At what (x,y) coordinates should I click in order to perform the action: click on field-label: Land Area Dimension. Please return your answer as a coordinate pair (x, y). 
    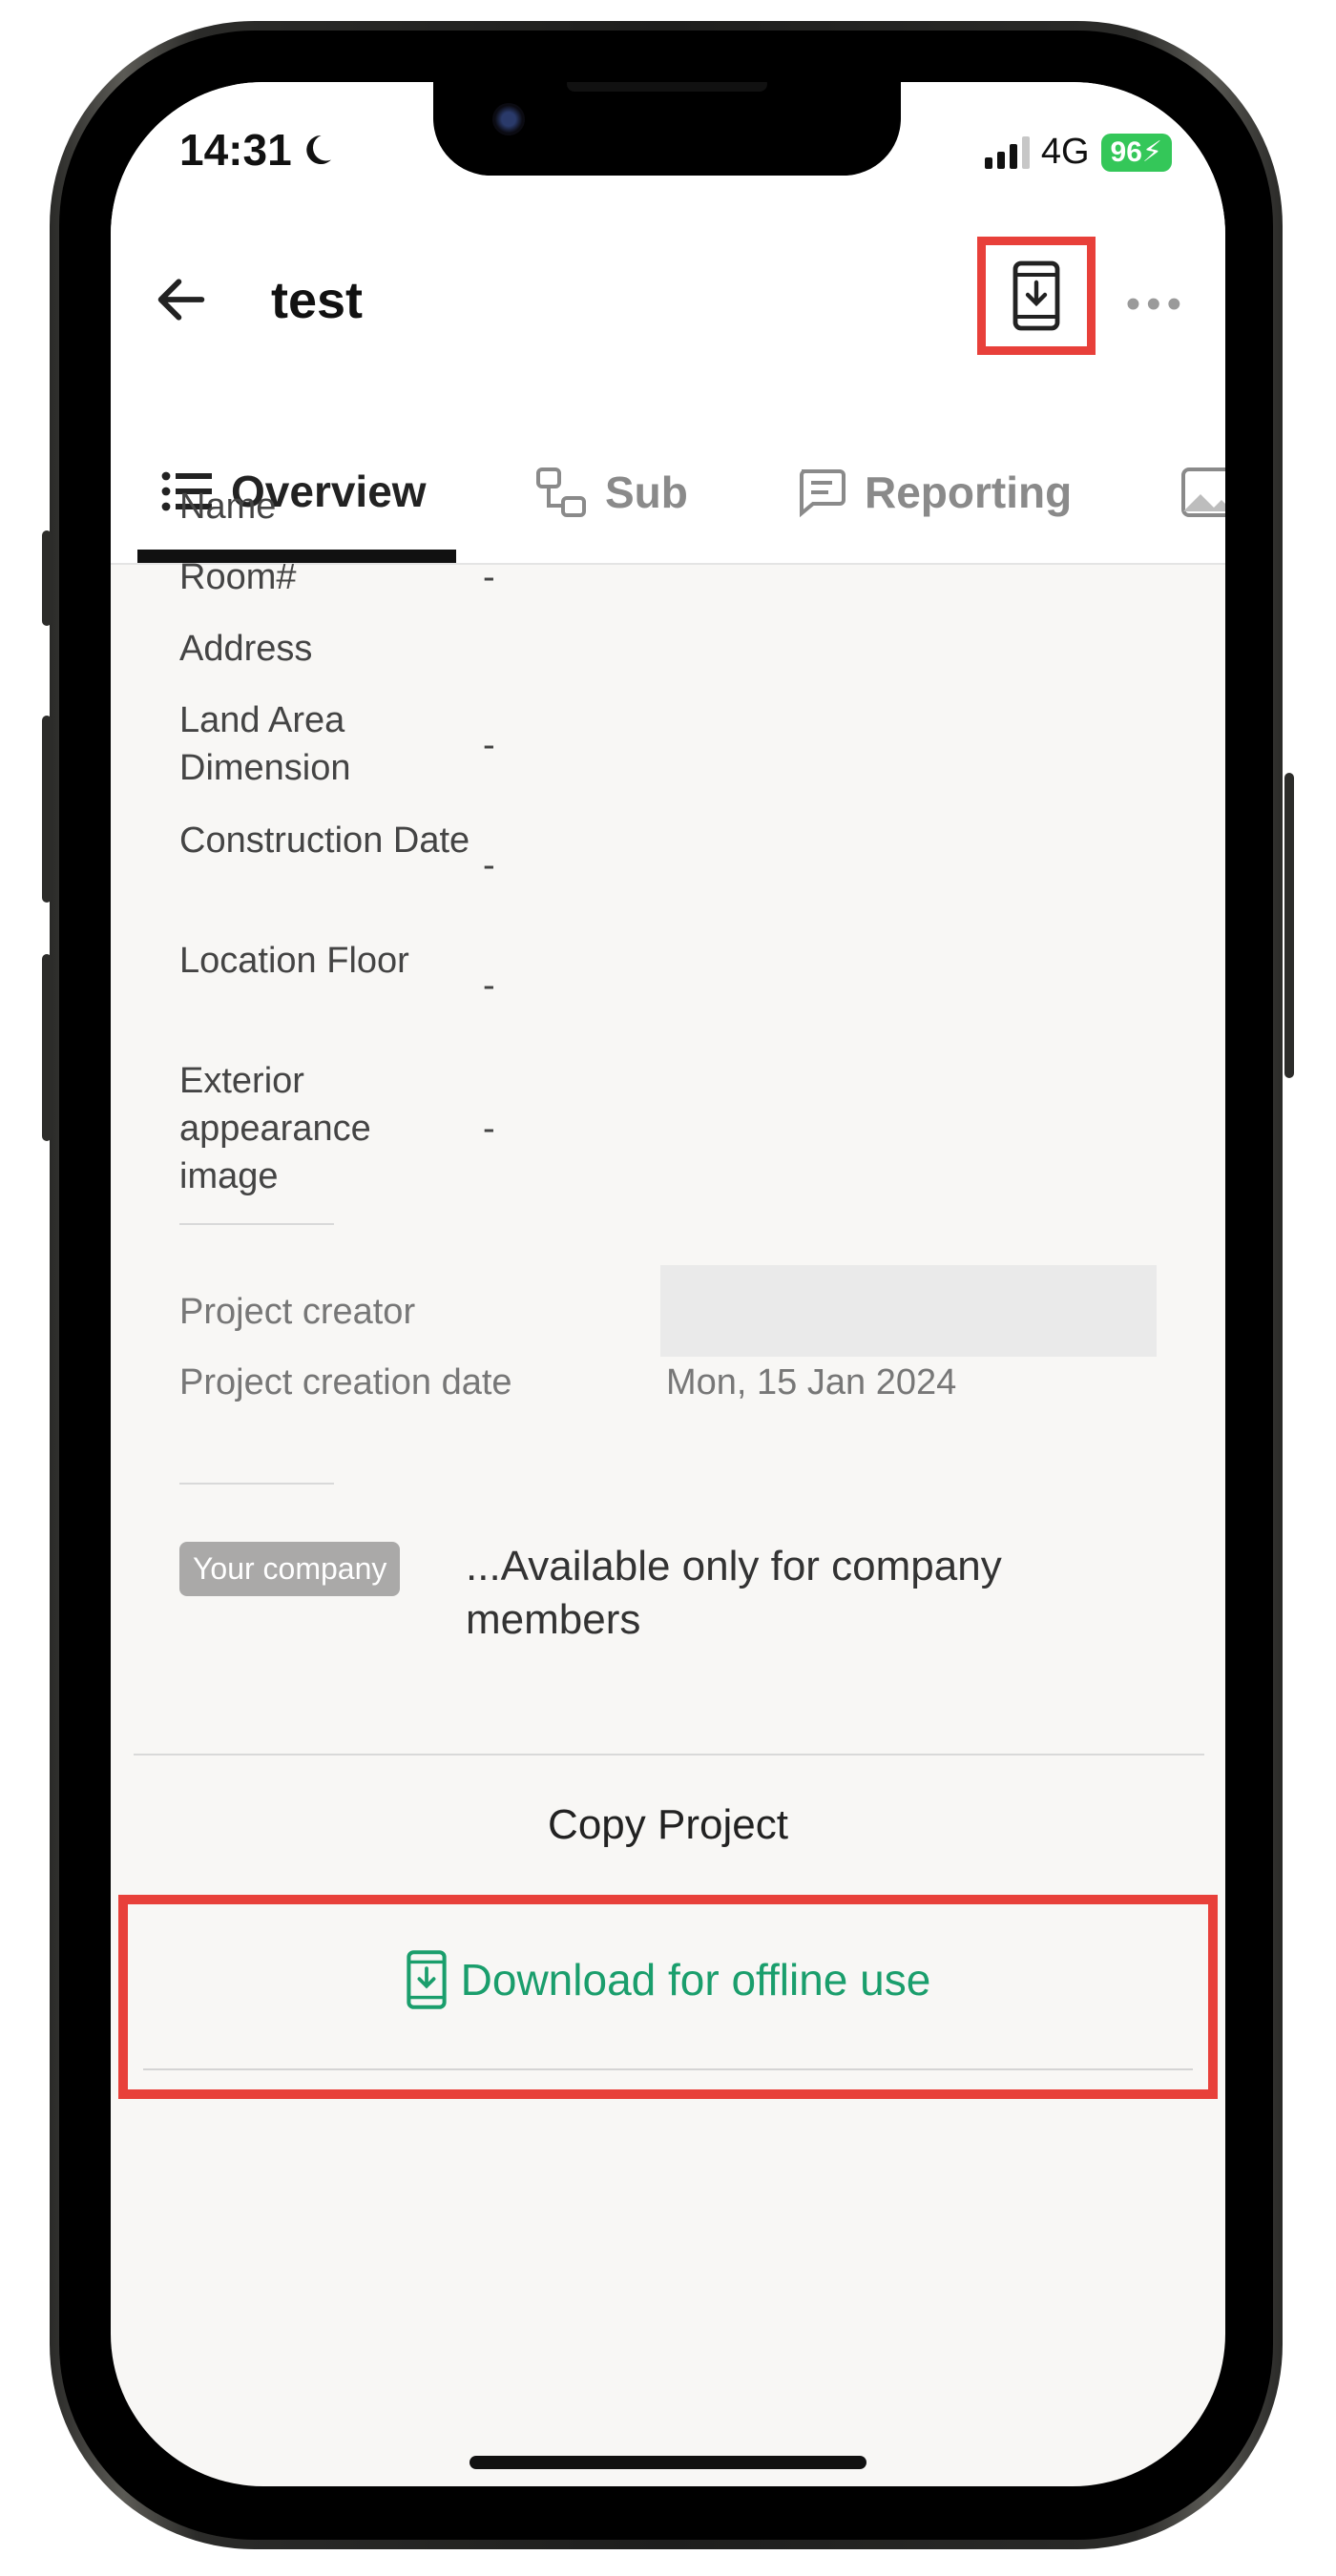
    Looking at the image, I should click on (265, 744).